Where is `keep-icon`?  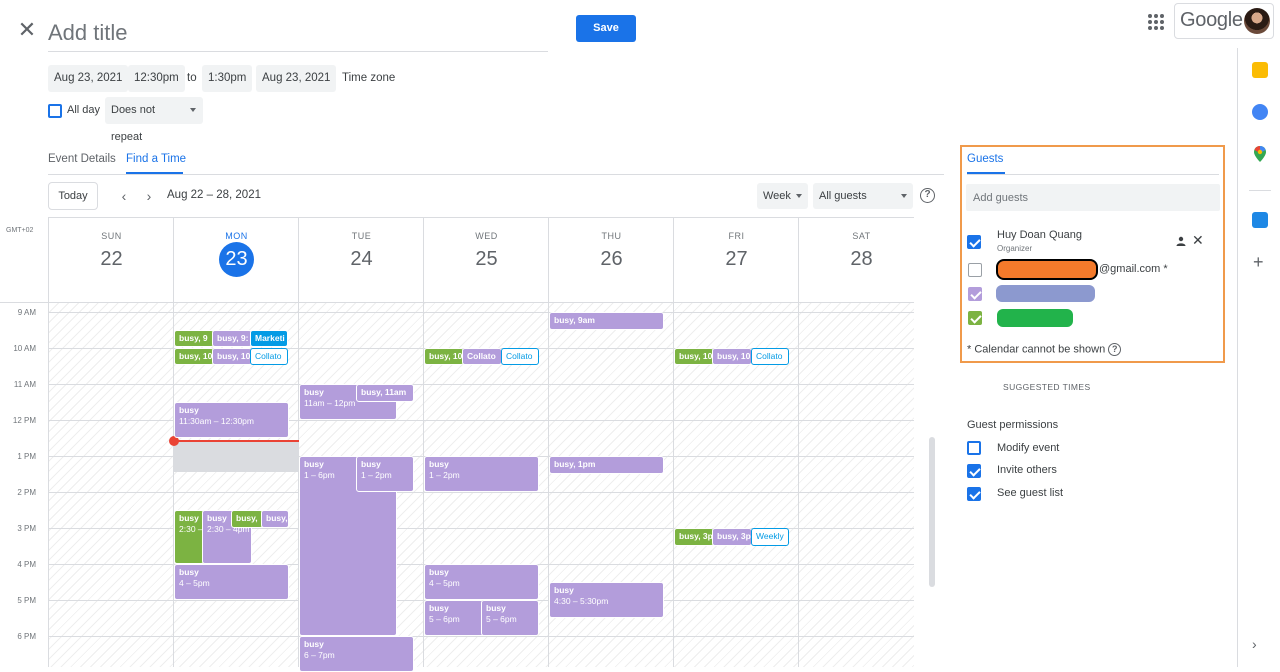 keep-icon is located at coordinates (1260, 70).